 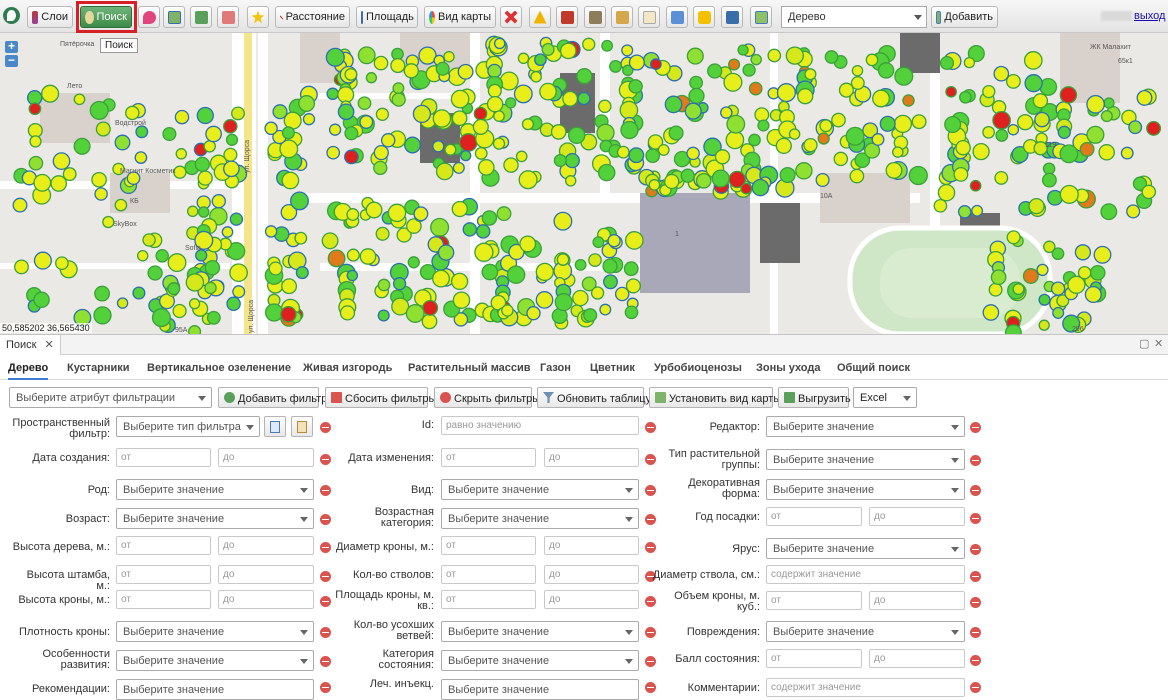 I want to click on decorative-form-select: Выберите значение, so click(x=865, y=489).